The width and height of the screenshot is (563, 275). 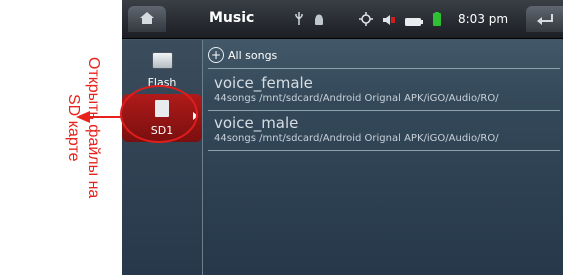 What do you see at coordinates (83, 128) in the screenshot?
I see `annotation-text: Открыть файлы на SD карте` at bounding box center [83, 128].